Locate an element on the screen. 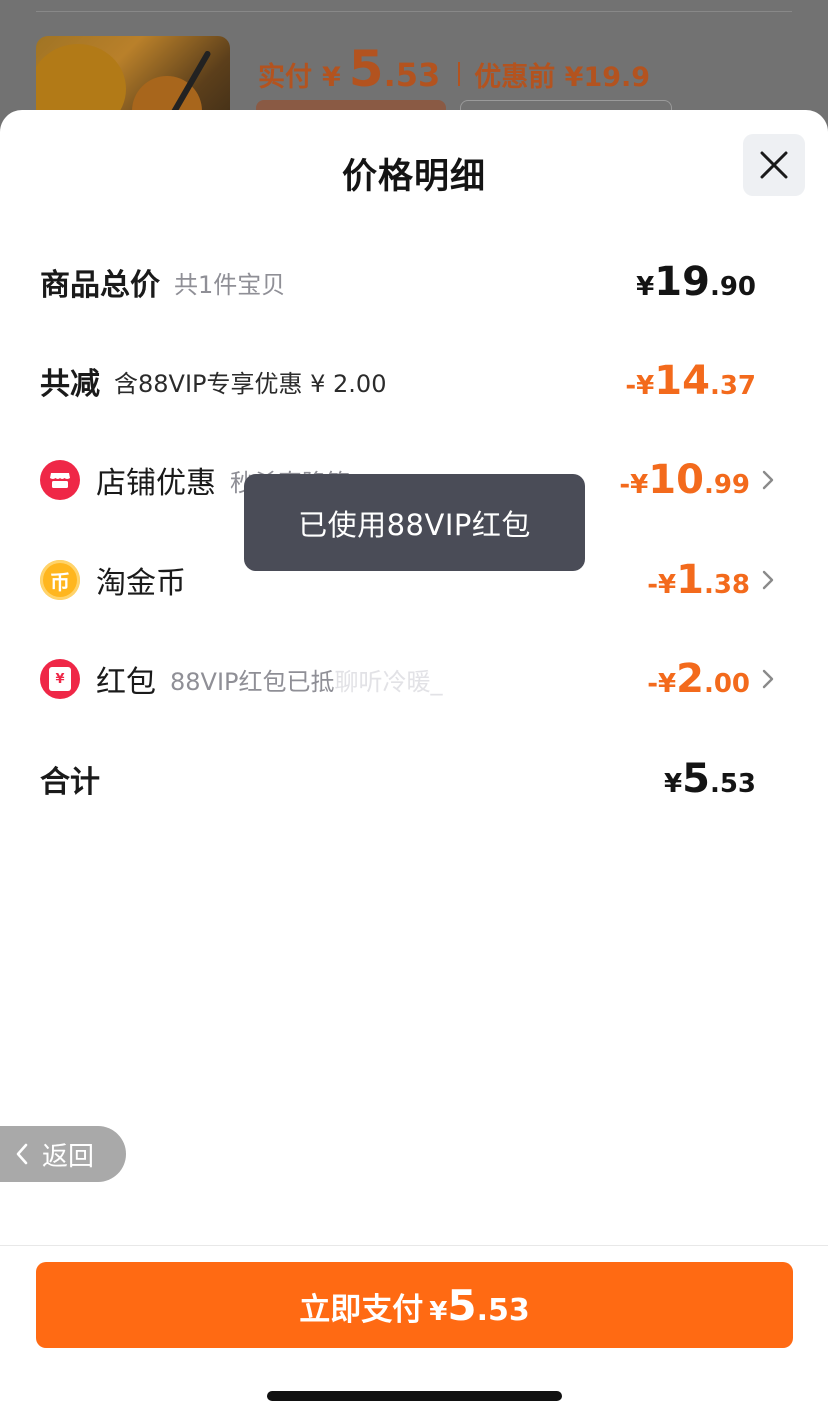 This screenshot has height=1420, width=828. back-button: 返回 is located at coordinates (63, 1154).